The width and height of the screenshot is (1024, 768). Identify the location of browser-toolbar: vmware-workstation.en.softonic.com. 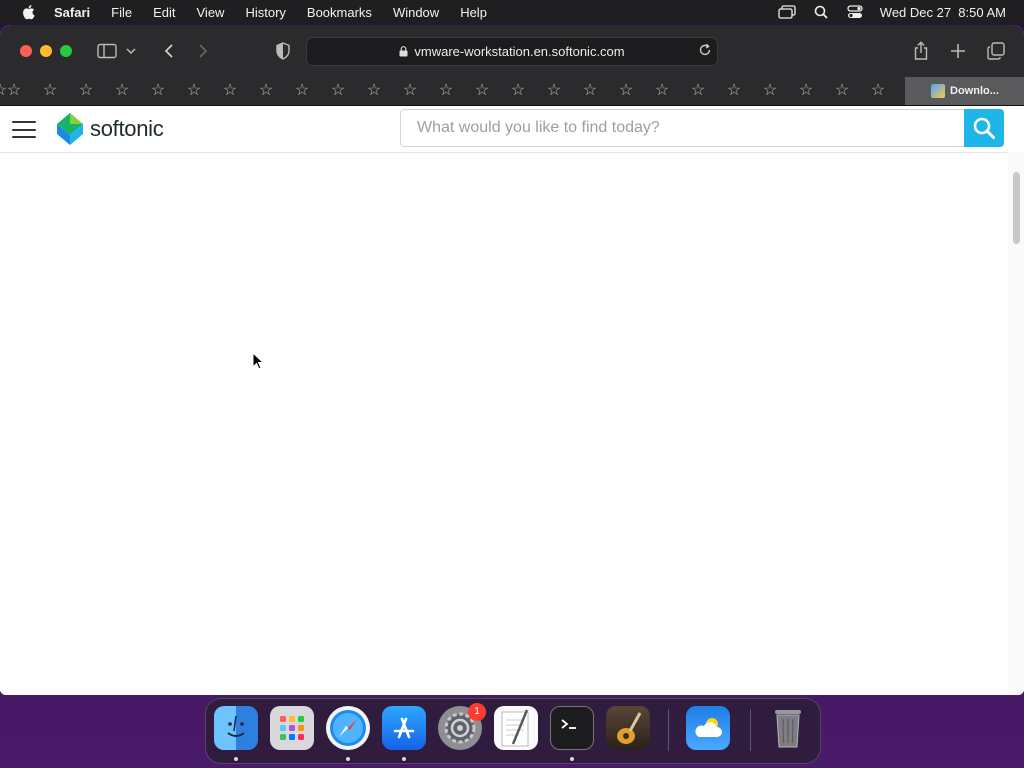
(512, 51).